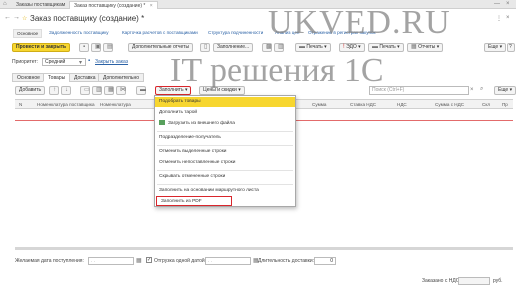 This screenshot has height=290, width=516. What do you see at coordinates (113, 5) in the screenshot?
I see `window-tab-order: Заказ поставщику (создание) * ×` at bounding box center [113, 5].